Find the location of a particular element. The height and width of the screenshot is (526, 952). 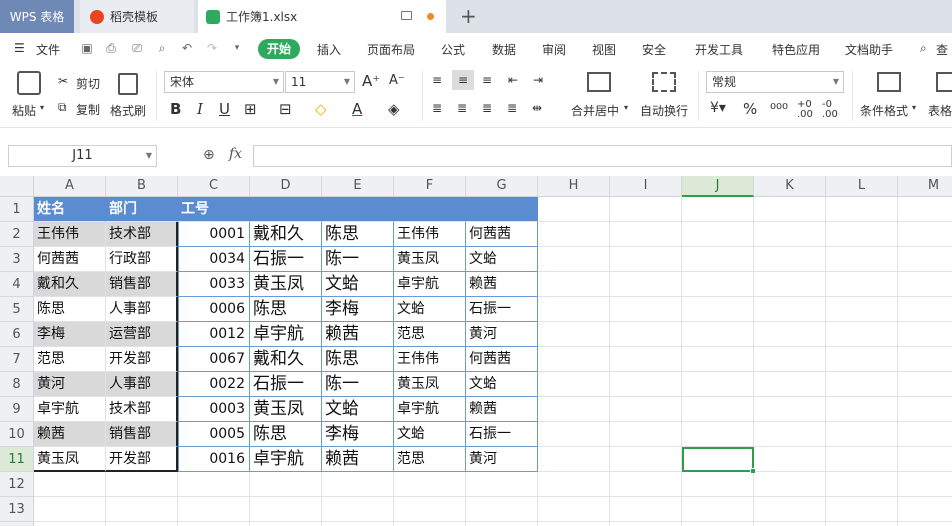

right-table-cell: 王伟伟 is located at coordinates (430, 359).